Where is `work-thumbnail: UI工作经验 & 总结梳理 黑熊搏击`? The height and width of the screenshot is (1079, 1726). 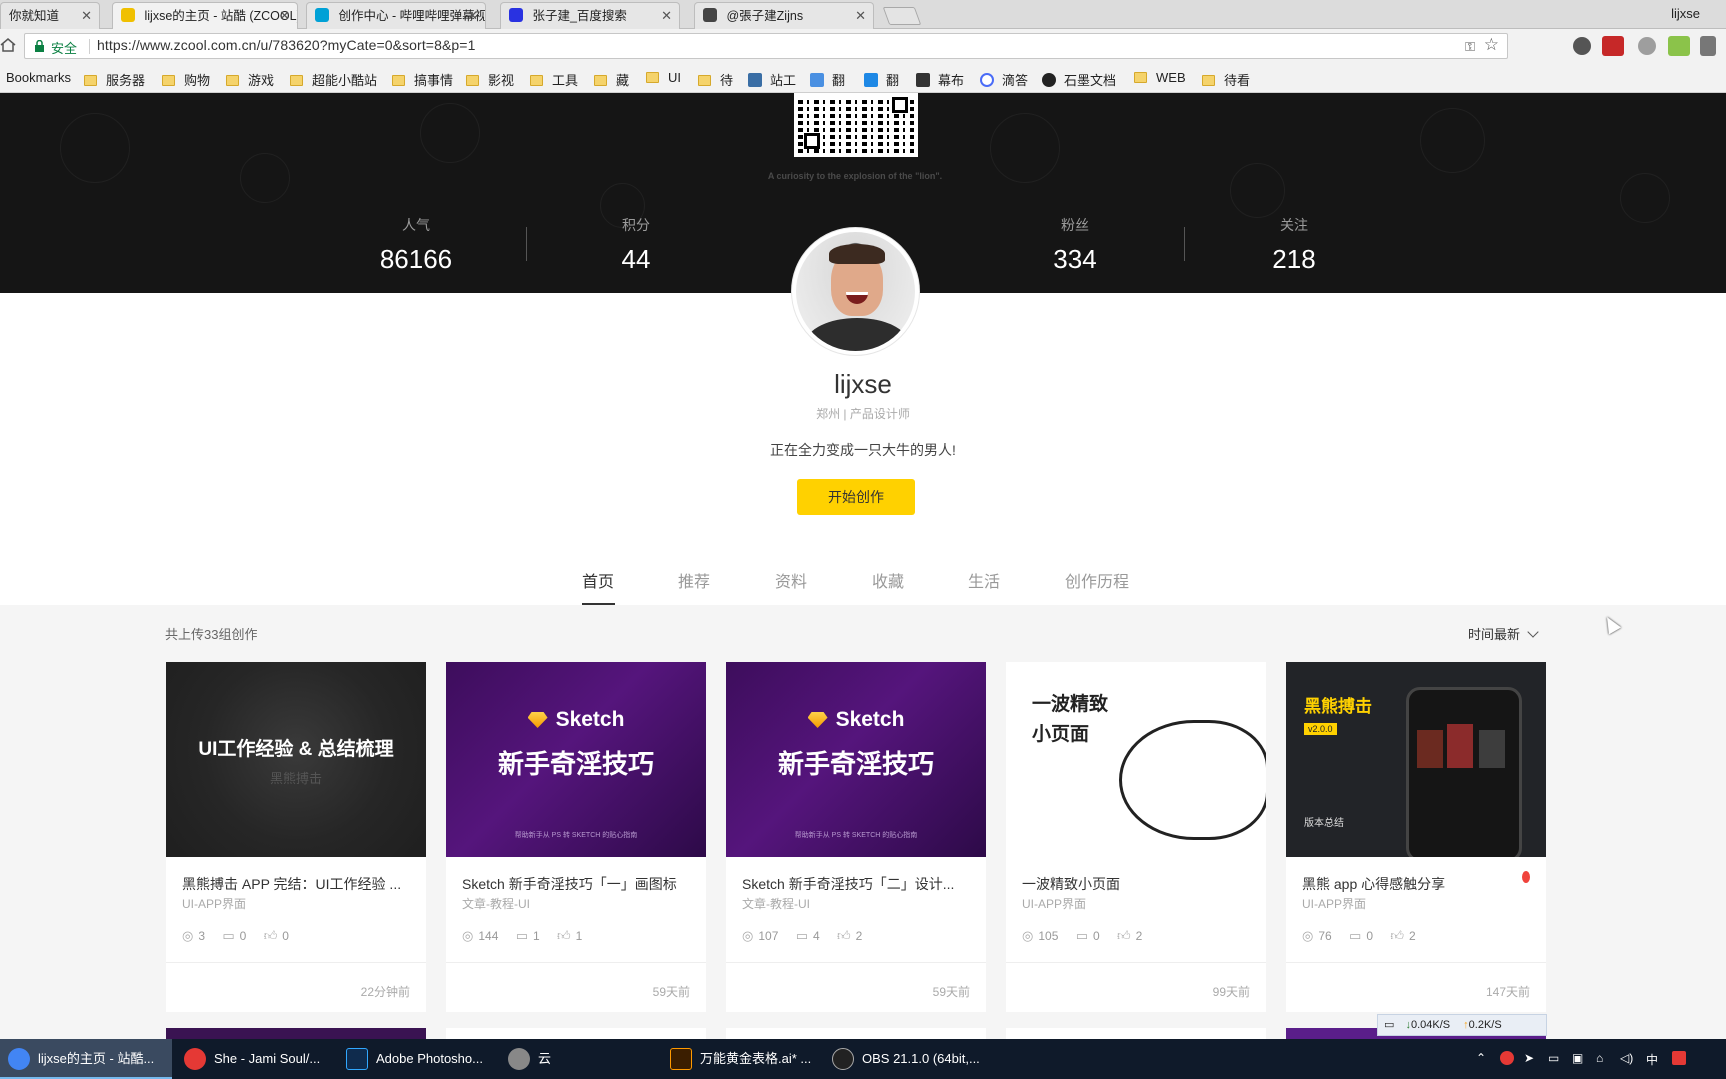 work-thumbnail: UI工作经验 & 总结梳理 黑熊搏击 is located at coordinates (296, 759).